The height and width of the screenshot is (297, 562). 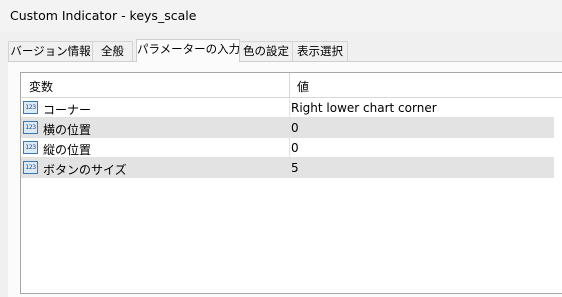 I want to click on tab-version-info: バージョン情報, so click(x=50, y=51).